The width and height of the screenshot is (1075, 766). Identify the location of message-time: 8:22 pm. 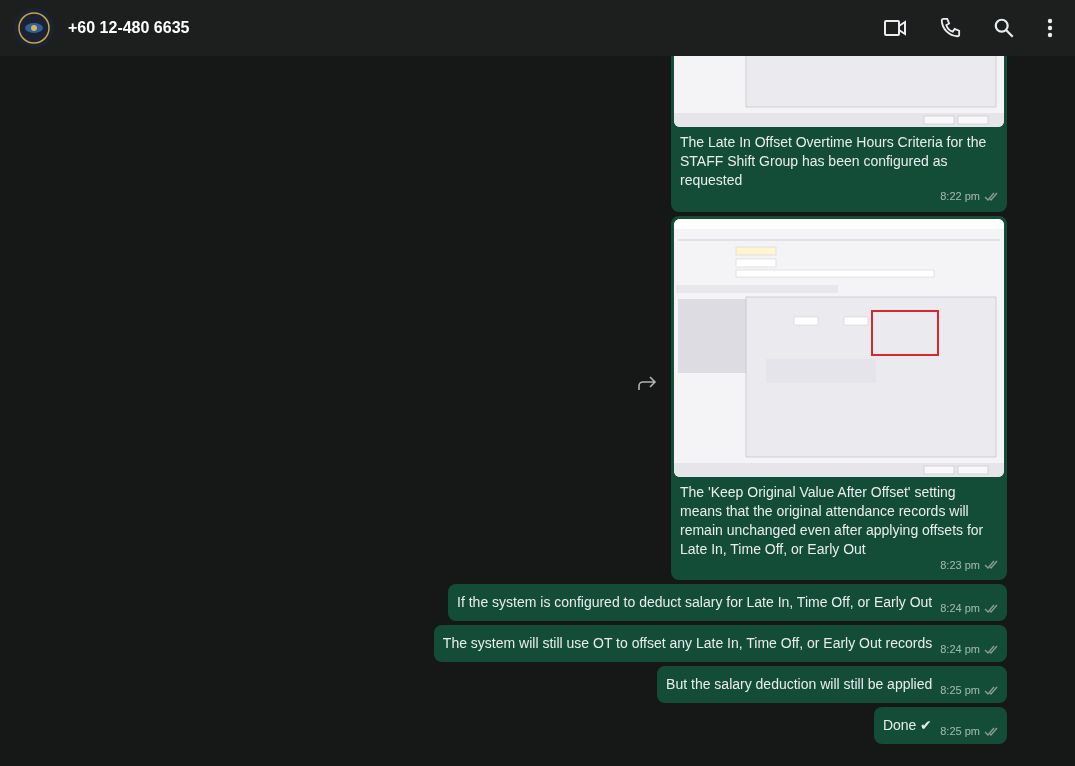
(960, 196).